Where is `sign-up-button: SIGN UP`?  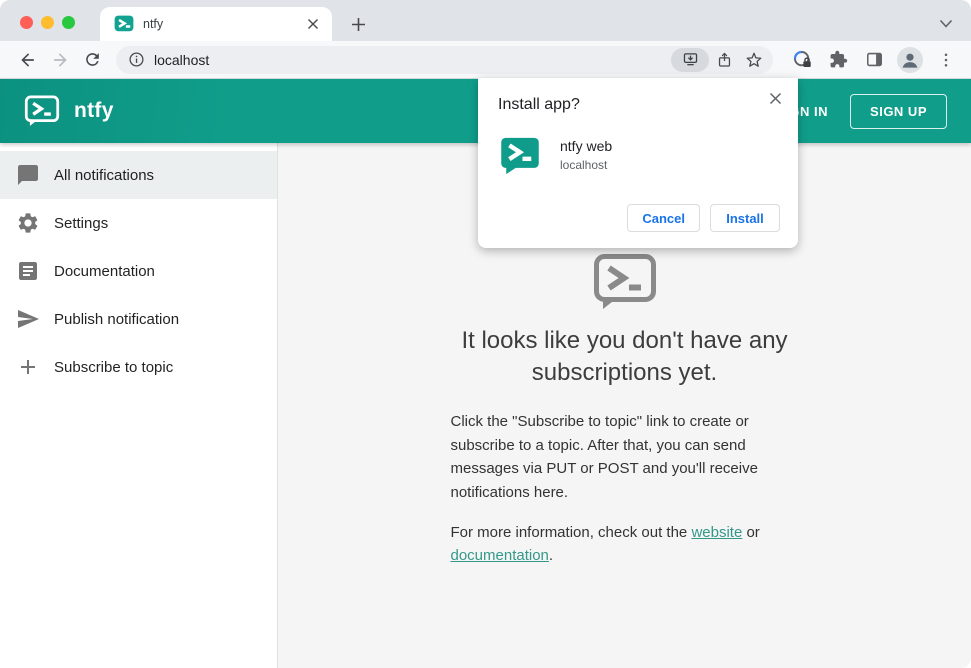 sign-up-button: SIGN UP is located at coordinates (898, 111).